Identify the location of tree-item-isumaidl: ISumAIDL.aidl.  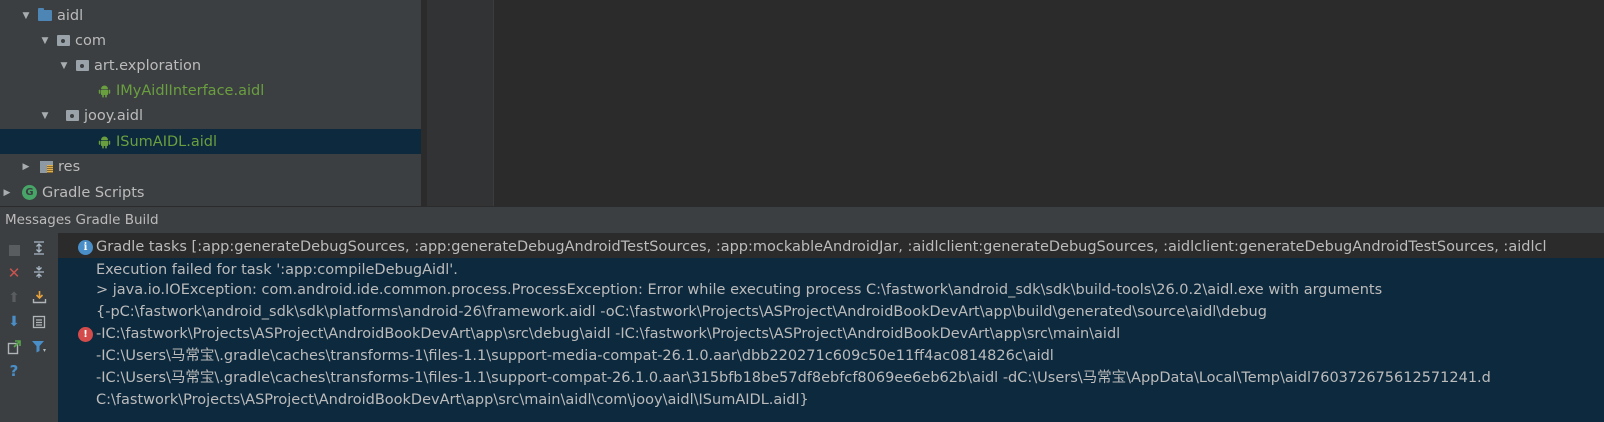
(210, 141).